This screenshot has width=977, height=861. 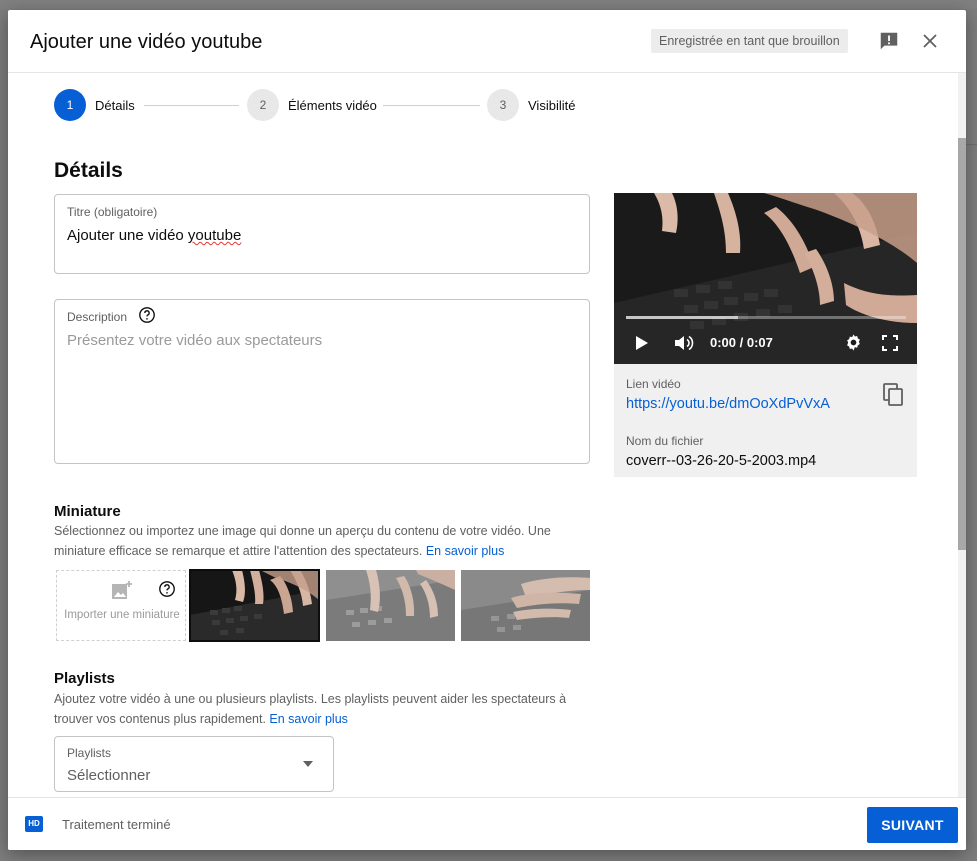 I want to click on step-number: 2, so click(x=263, y=105).